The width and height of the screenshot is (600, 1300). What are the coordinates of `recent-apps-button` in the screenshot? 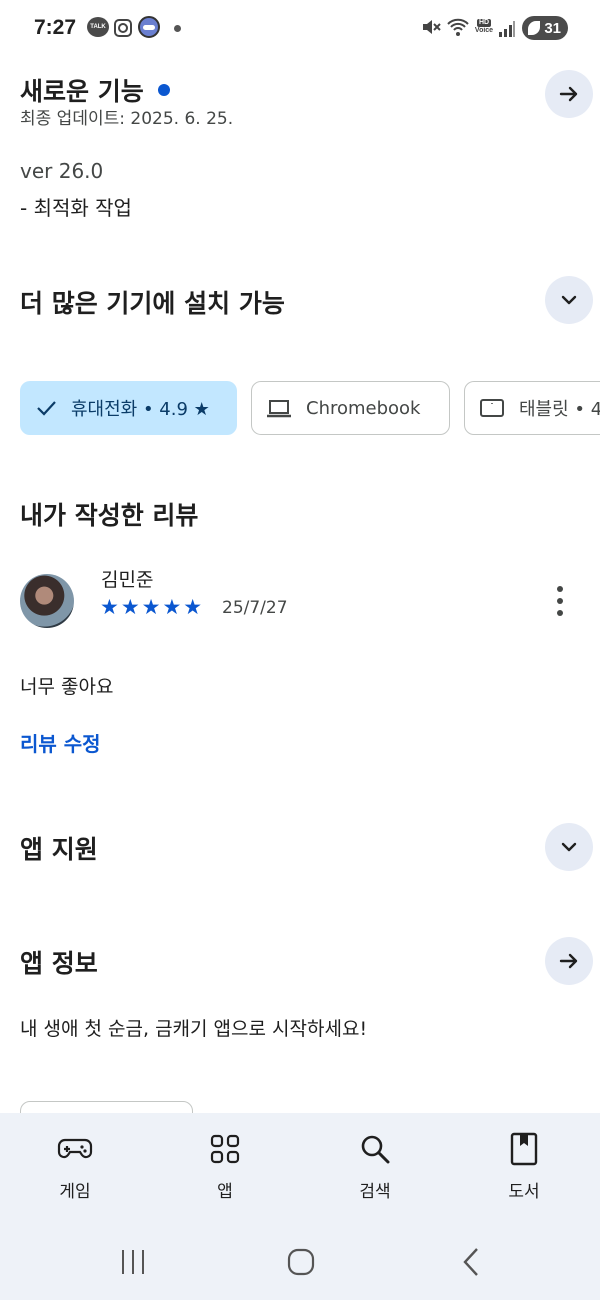 It's located at (133, 1262).